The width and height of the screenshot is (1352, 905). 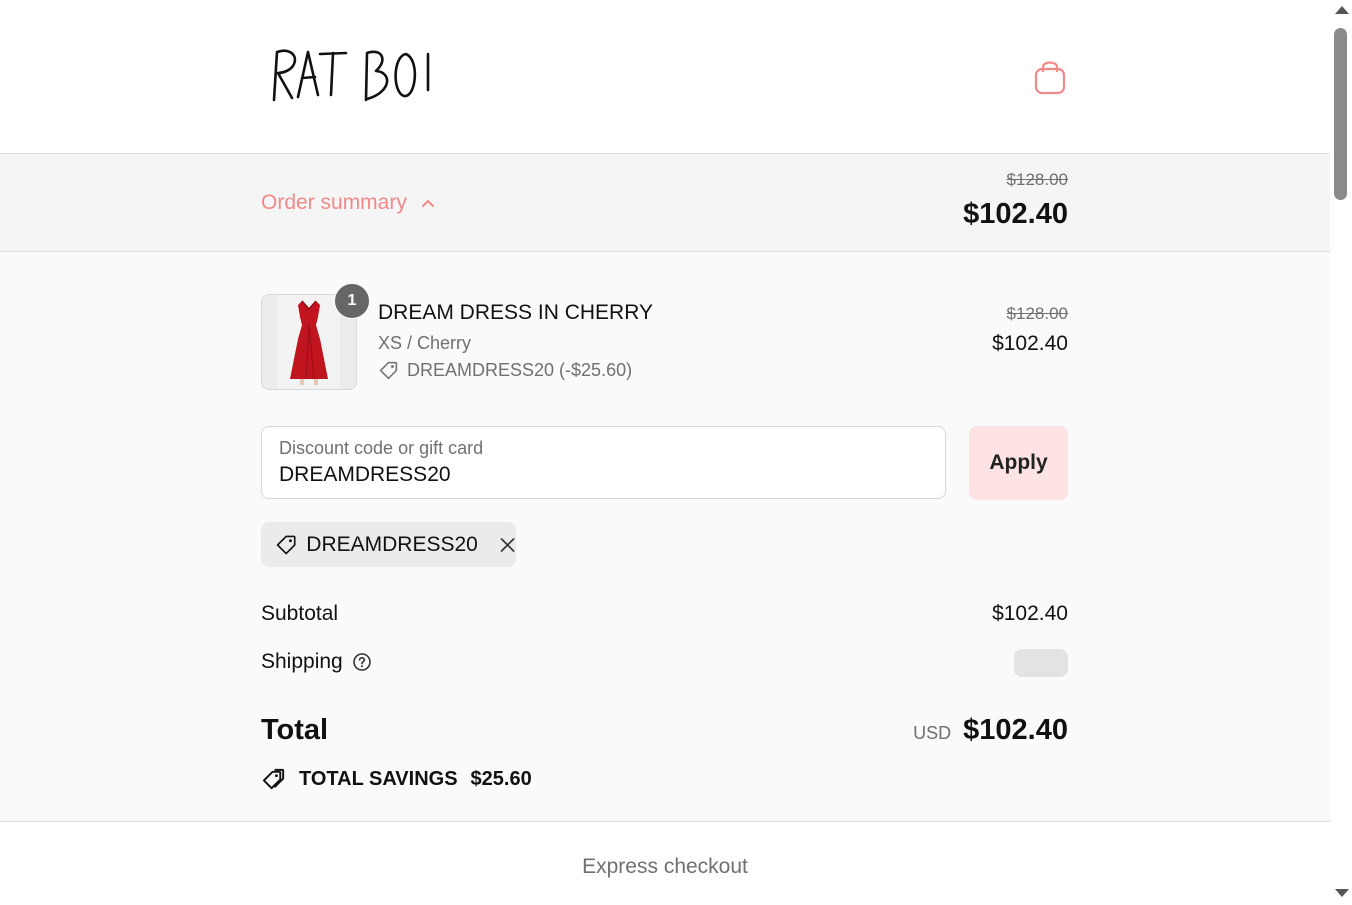 What do you see at coordinates (302, 661) in the screenshot?
I see `shipping-label: Shipping` at bounding box center [302, 661].